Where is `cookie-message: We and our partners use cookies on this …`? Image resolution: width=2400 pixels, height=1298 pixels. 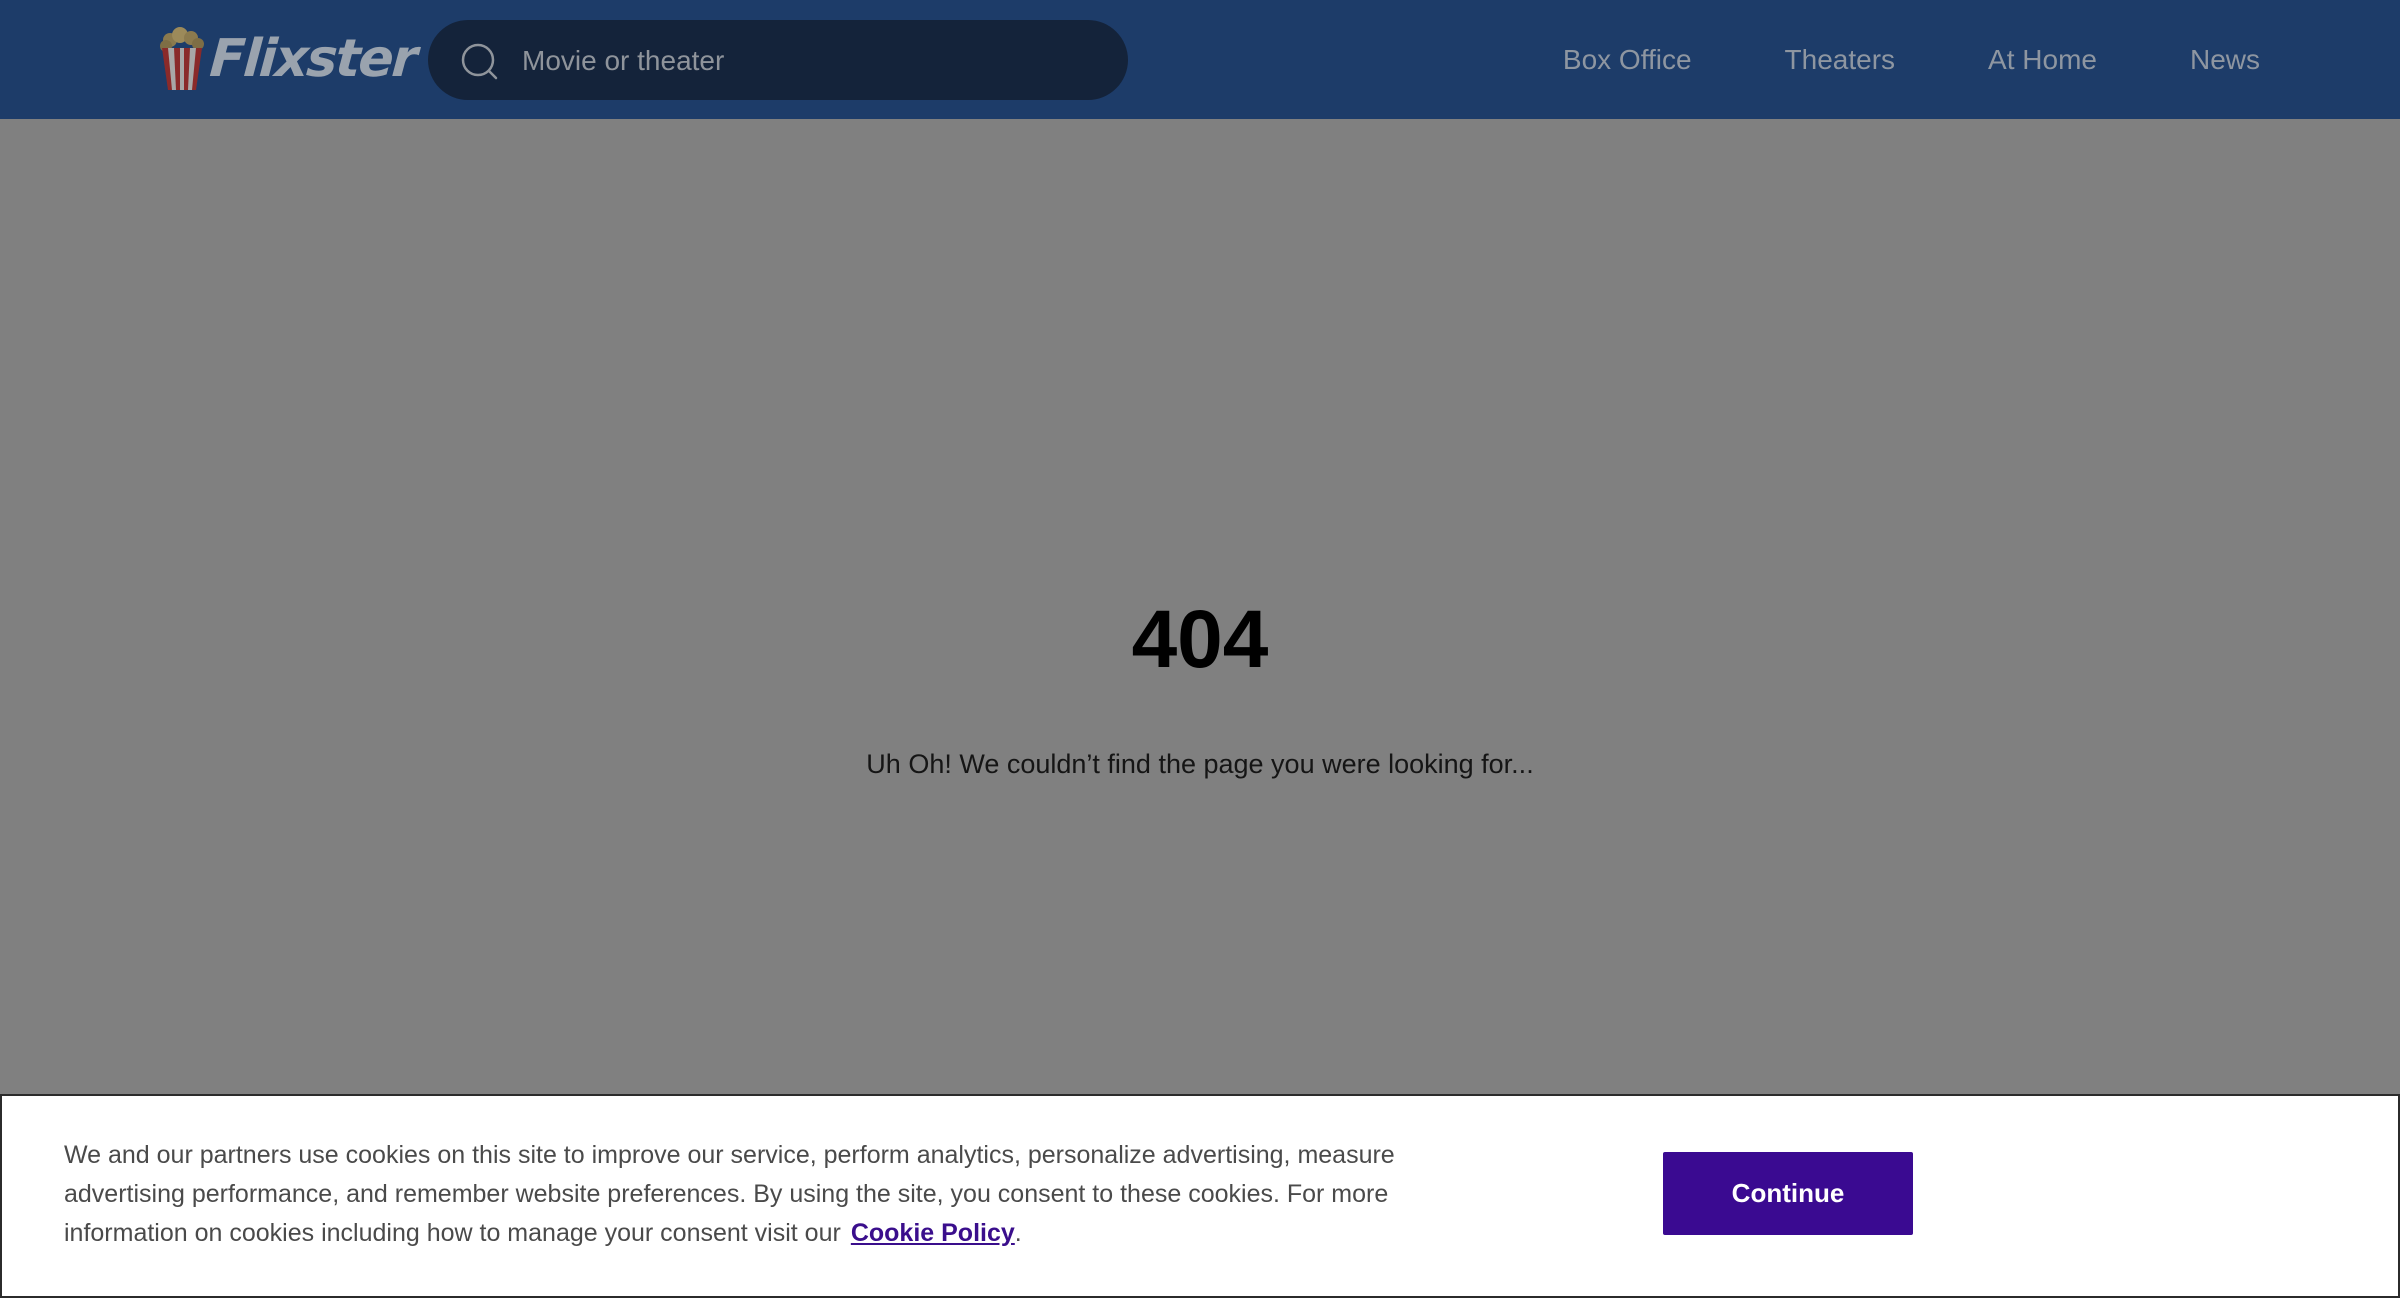 cookie-message: We and our partners use cookies on this … is located at coordinates (729, 1194).